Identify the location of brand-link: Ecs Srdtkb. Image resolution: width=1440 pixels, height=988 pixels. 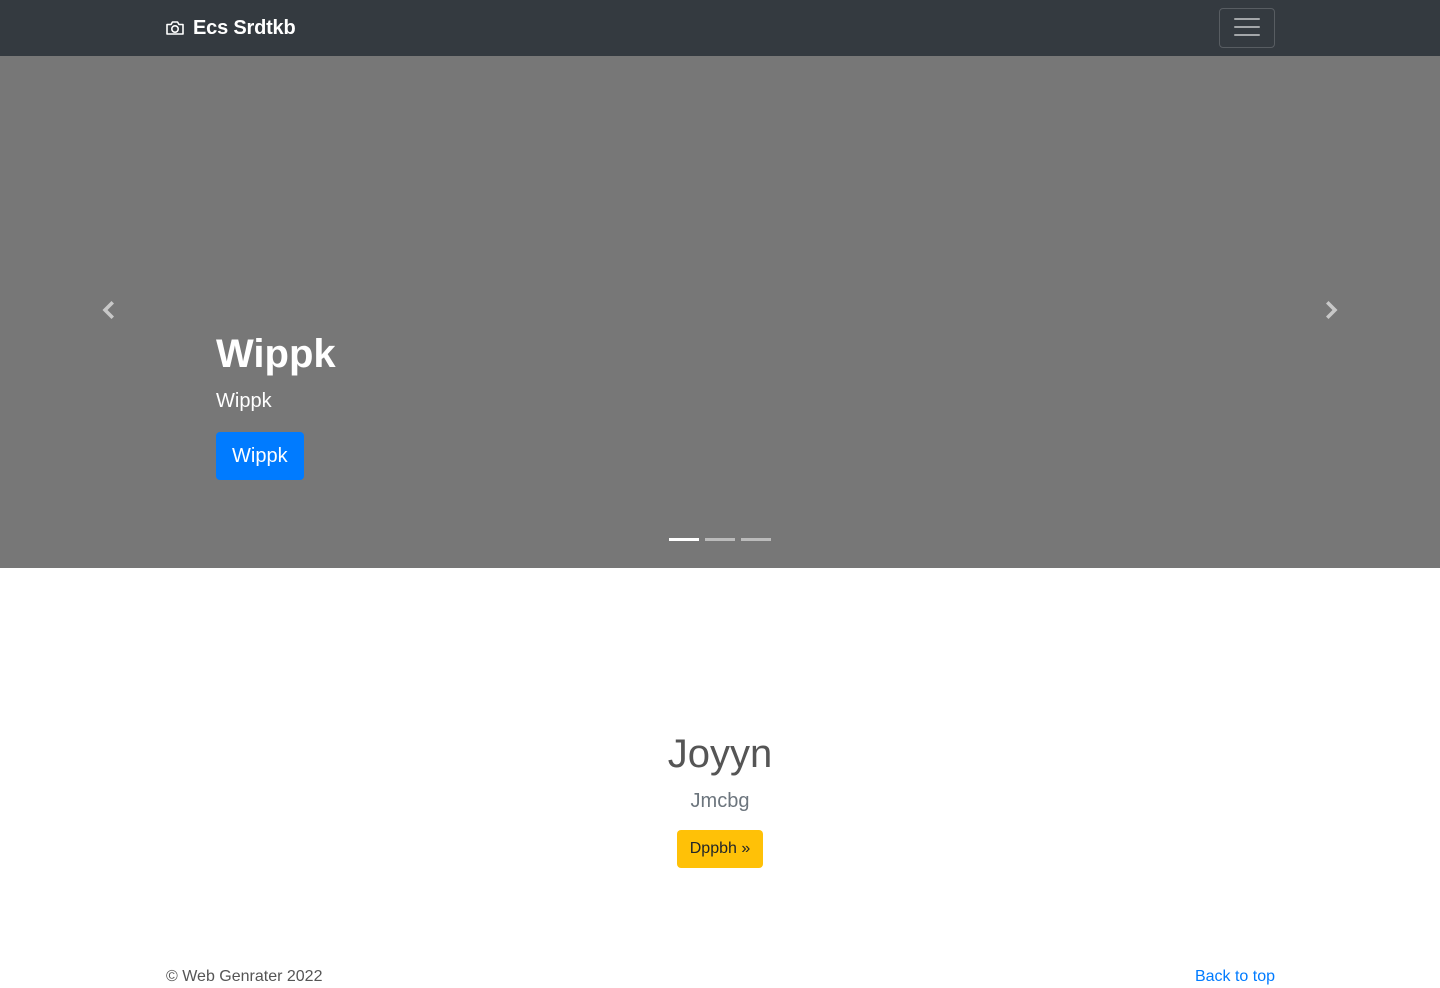
(230, 28).